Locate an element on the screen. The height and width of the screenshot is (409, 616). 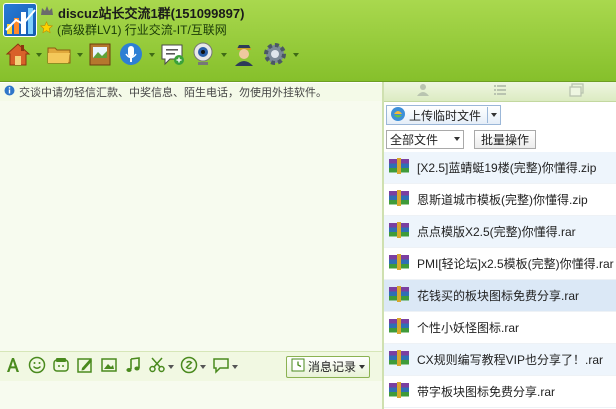
file-item: 恩斯道城市模板(完整)你懂得.zip is located at coordinates (500, 200).